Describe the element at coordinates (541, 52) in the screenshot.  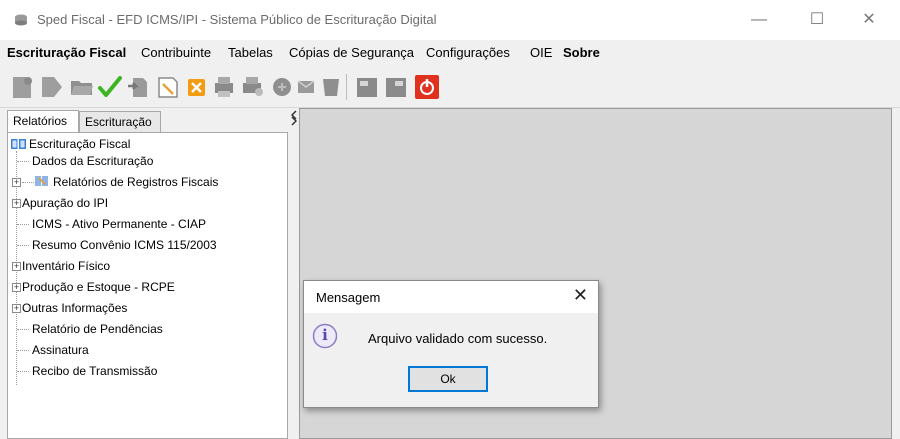
I see `menu-oie: OIE` at that location.